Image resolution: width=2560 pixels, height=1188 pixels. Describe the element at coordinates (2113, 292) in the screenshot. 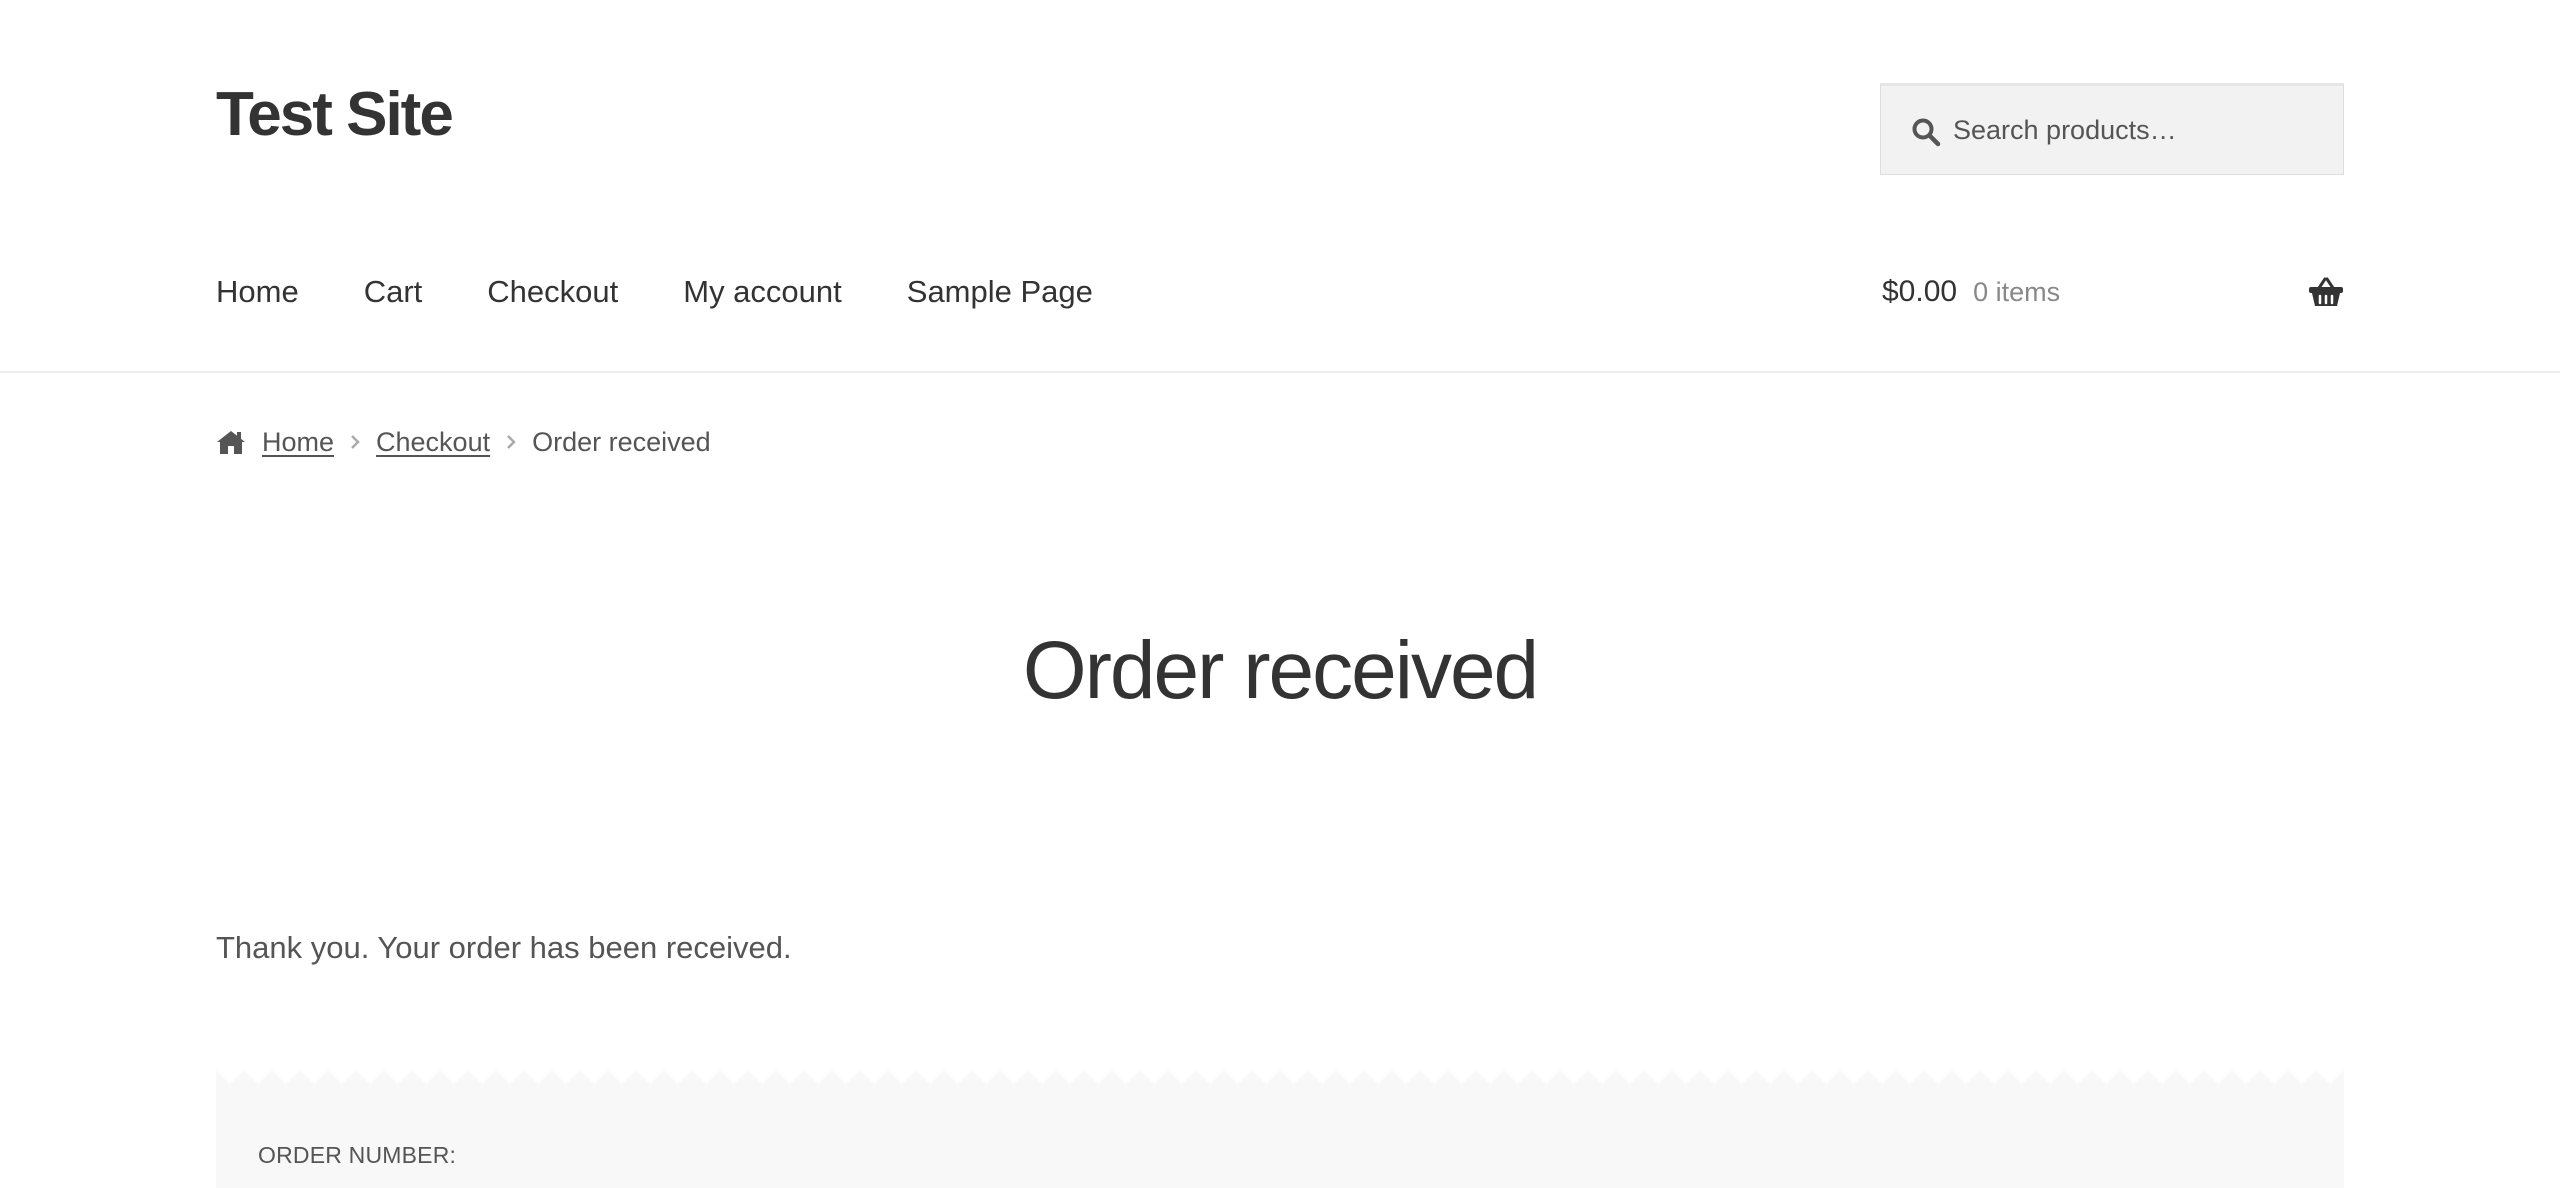

I see `header-cart: $0.00 0 items` at that location.